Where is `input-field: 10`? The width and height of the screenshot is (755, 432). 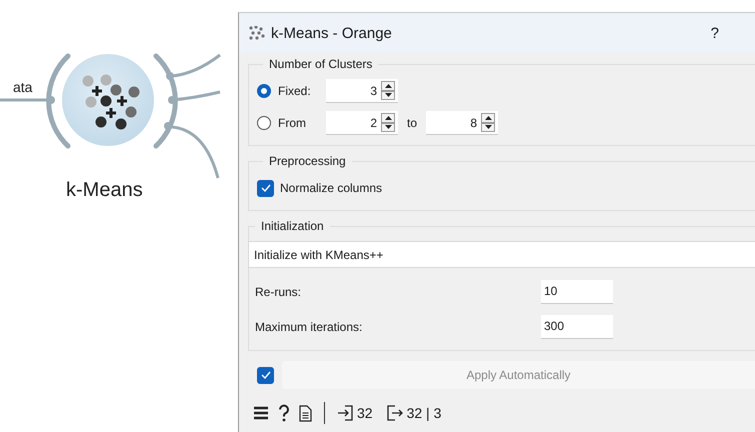 input-field: 10 is located at coordinates (577, 292).